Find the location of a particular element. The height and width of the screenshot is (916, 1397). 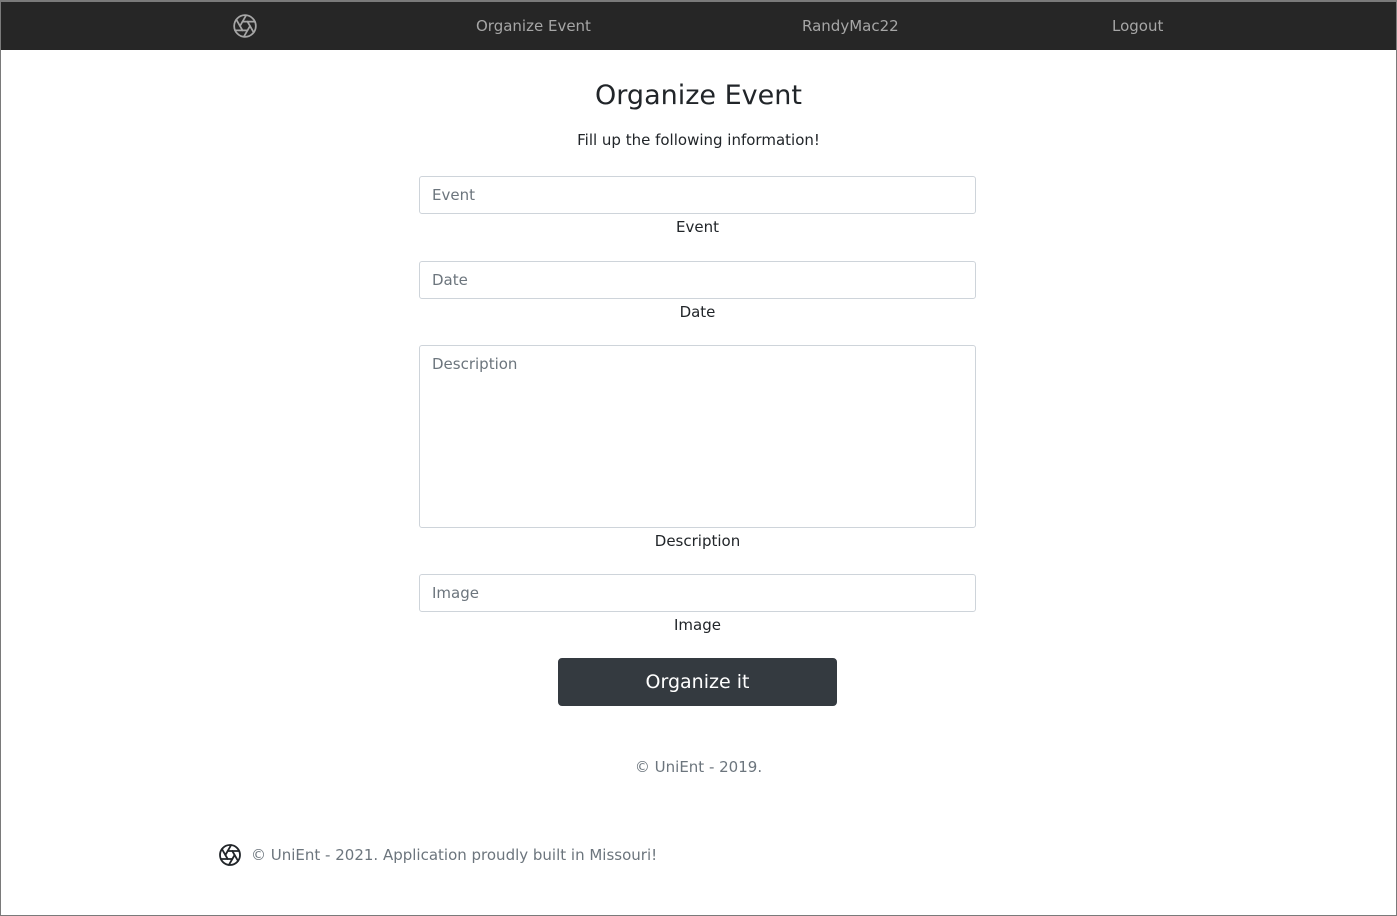

image-input is located at coordinates (697, 593).